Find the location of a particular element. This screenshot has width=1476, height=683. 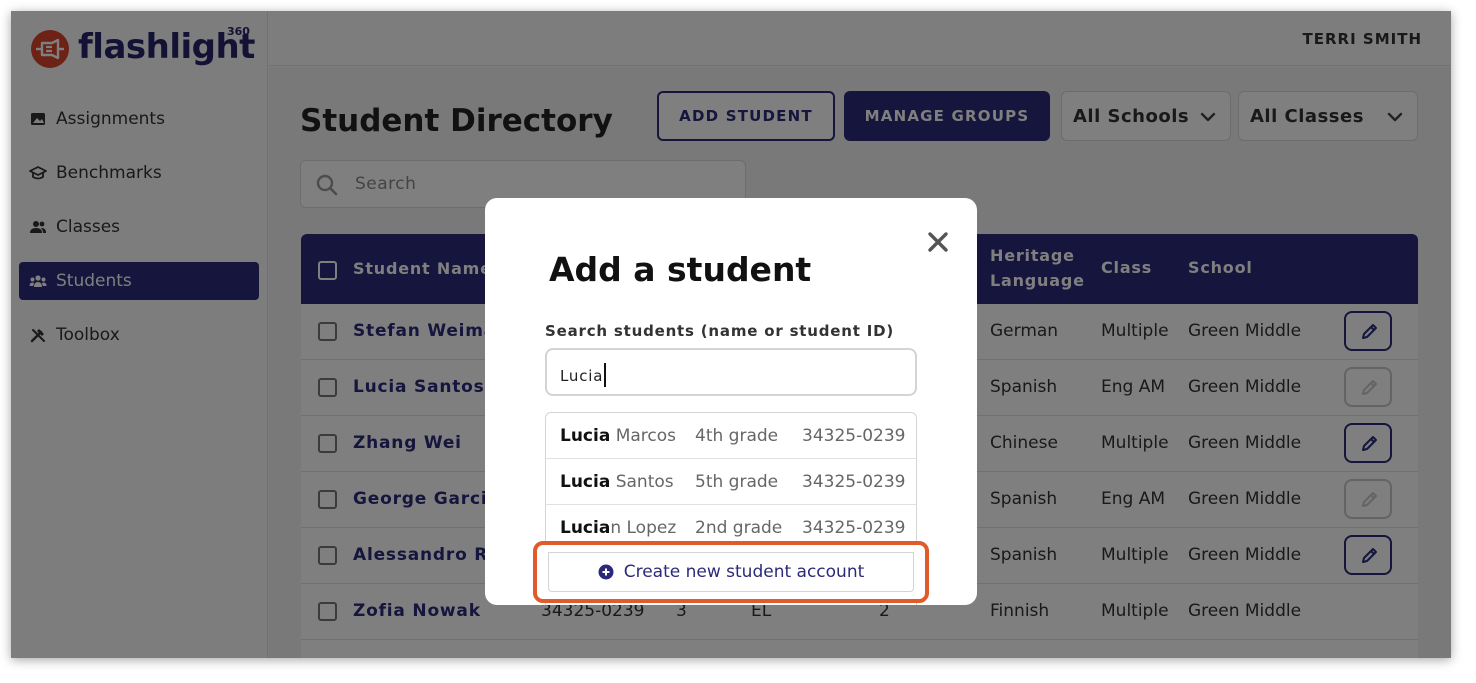

result-name: Lucia Marcos is located at coordinates (618, 436).